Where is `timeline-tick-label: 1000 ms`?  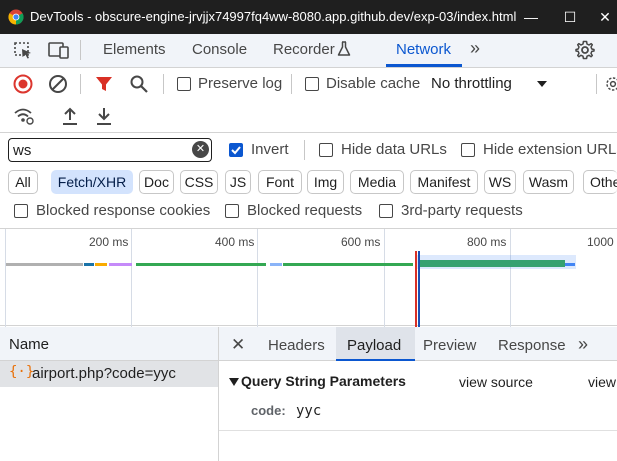
timeline-tick-label: 1000 ms is located at coordinates (602, 242).